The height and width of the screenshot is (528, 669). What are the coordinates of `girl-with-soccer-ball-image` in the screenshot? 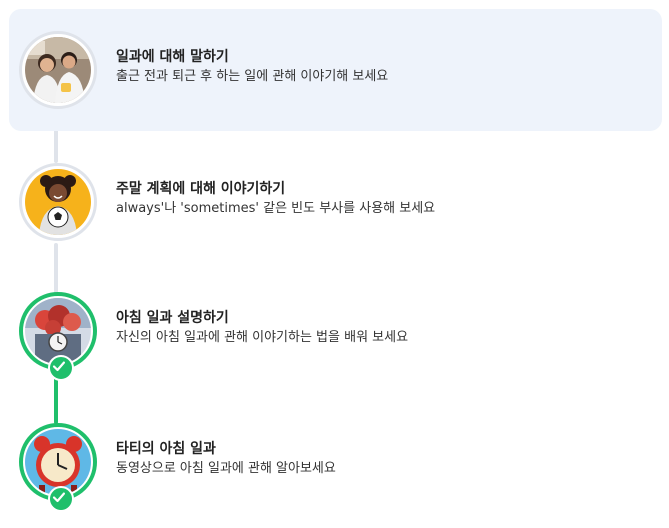 It's located at (58, 202).